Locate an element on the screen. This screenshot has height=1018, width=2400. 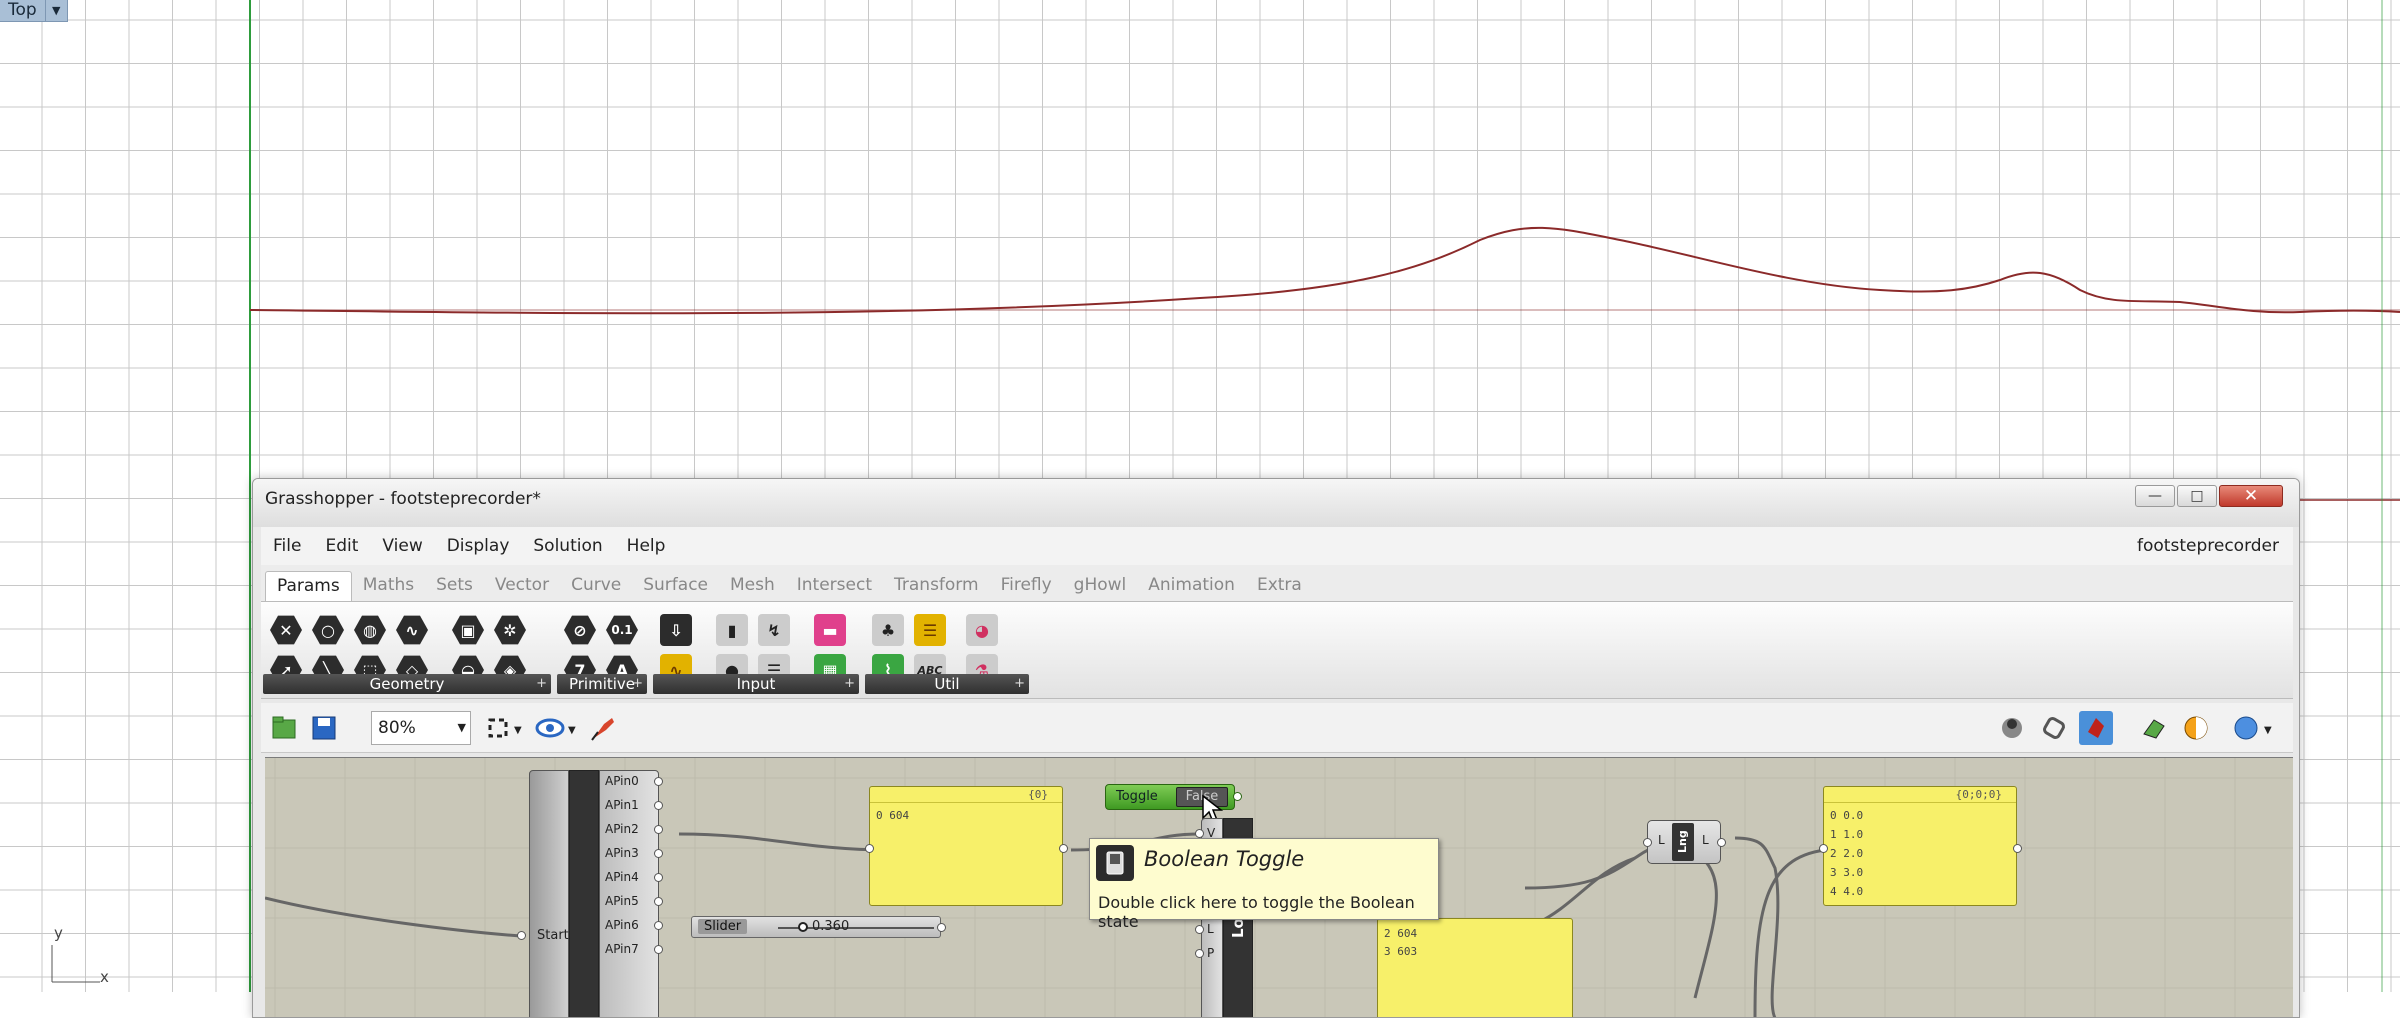
menu-display: Display is located at coordinates (478, 546).